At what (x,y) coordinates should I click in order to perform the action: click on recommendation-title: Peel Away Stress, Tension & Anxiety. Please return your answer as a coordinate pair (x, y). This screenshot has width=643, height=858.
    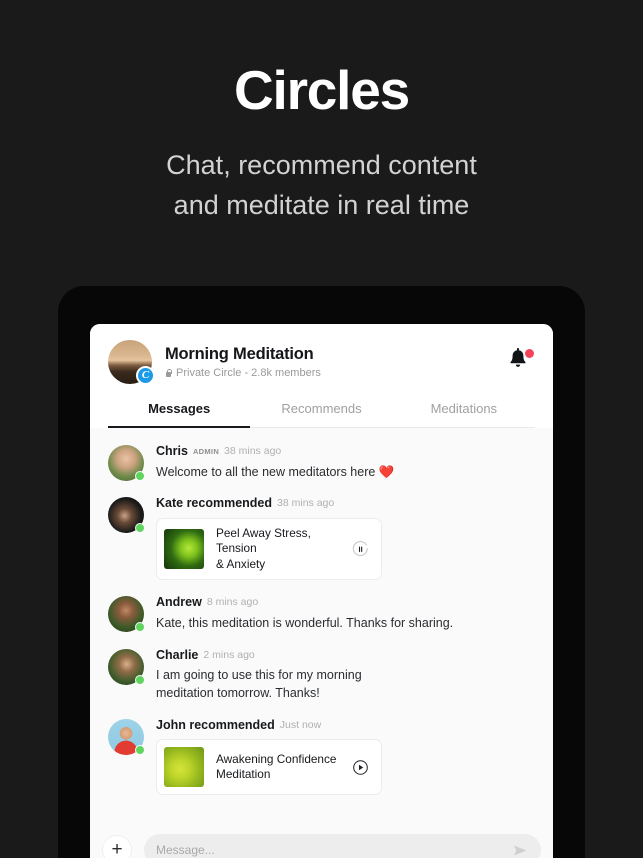
    Looking at the image, I should click on (278, 549).